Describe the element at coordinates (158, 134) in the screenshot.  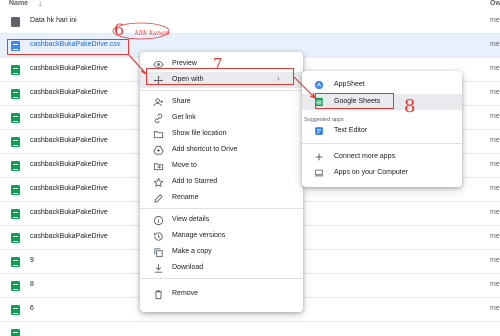
I see `folder-icon` at that location.